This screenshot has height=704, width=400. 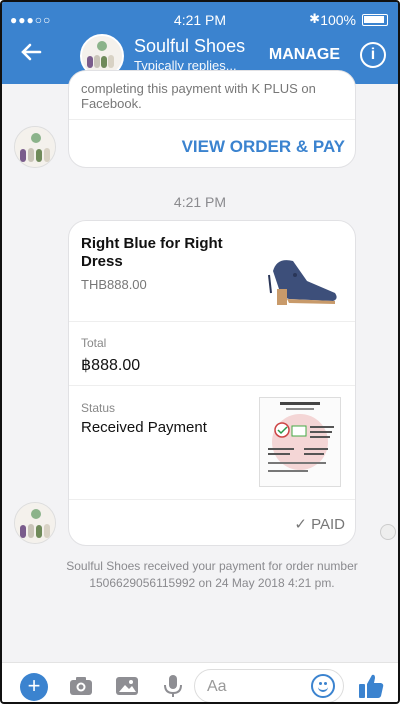 What do you see at coordinates (200, 202) in the screenshot?
I see `message-timestamp: 4:21 PM` at bounding box center [200, 202].